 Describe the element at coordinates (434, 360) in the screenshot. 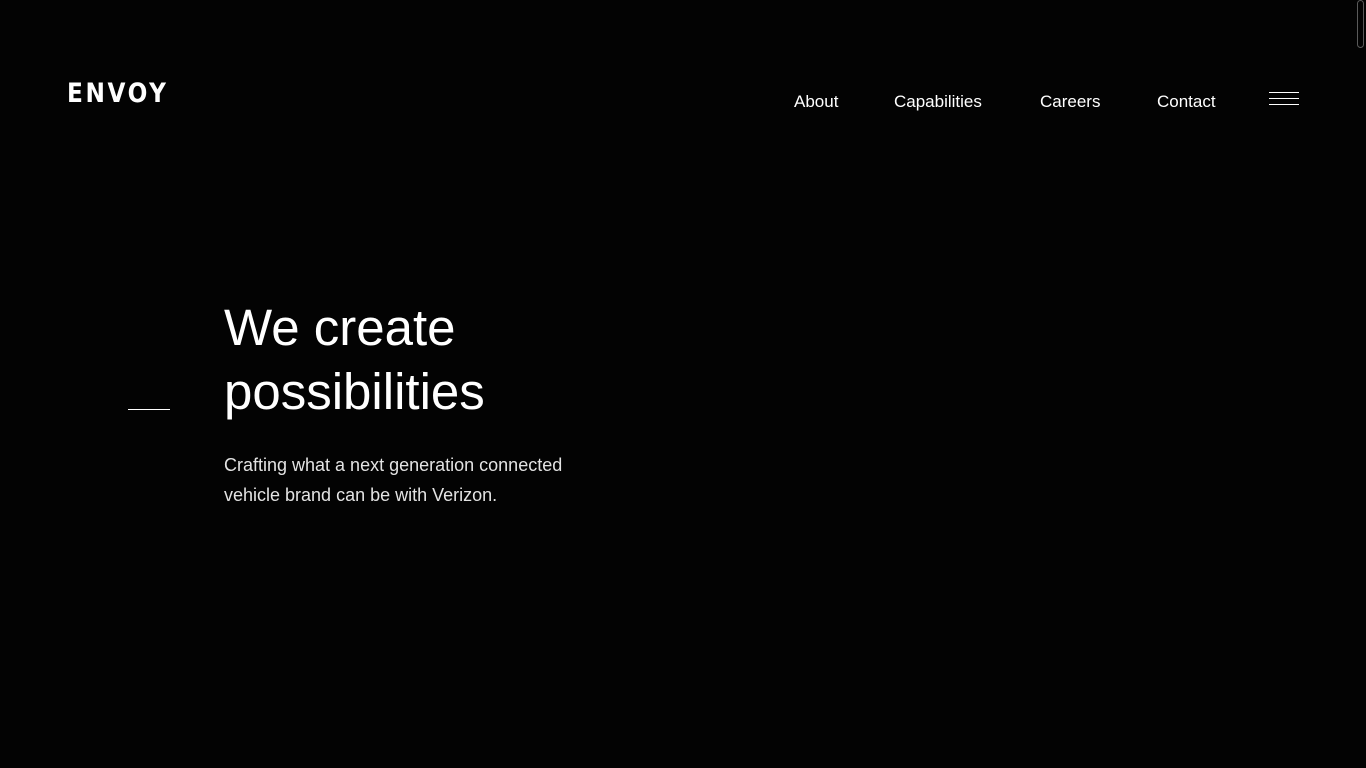

I see `hero-headline: We create possibilities` at that location.